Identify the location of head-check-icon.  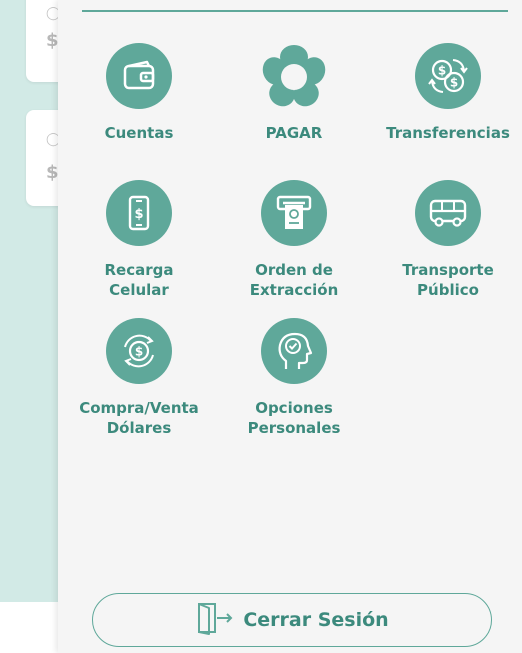
(294, 351).